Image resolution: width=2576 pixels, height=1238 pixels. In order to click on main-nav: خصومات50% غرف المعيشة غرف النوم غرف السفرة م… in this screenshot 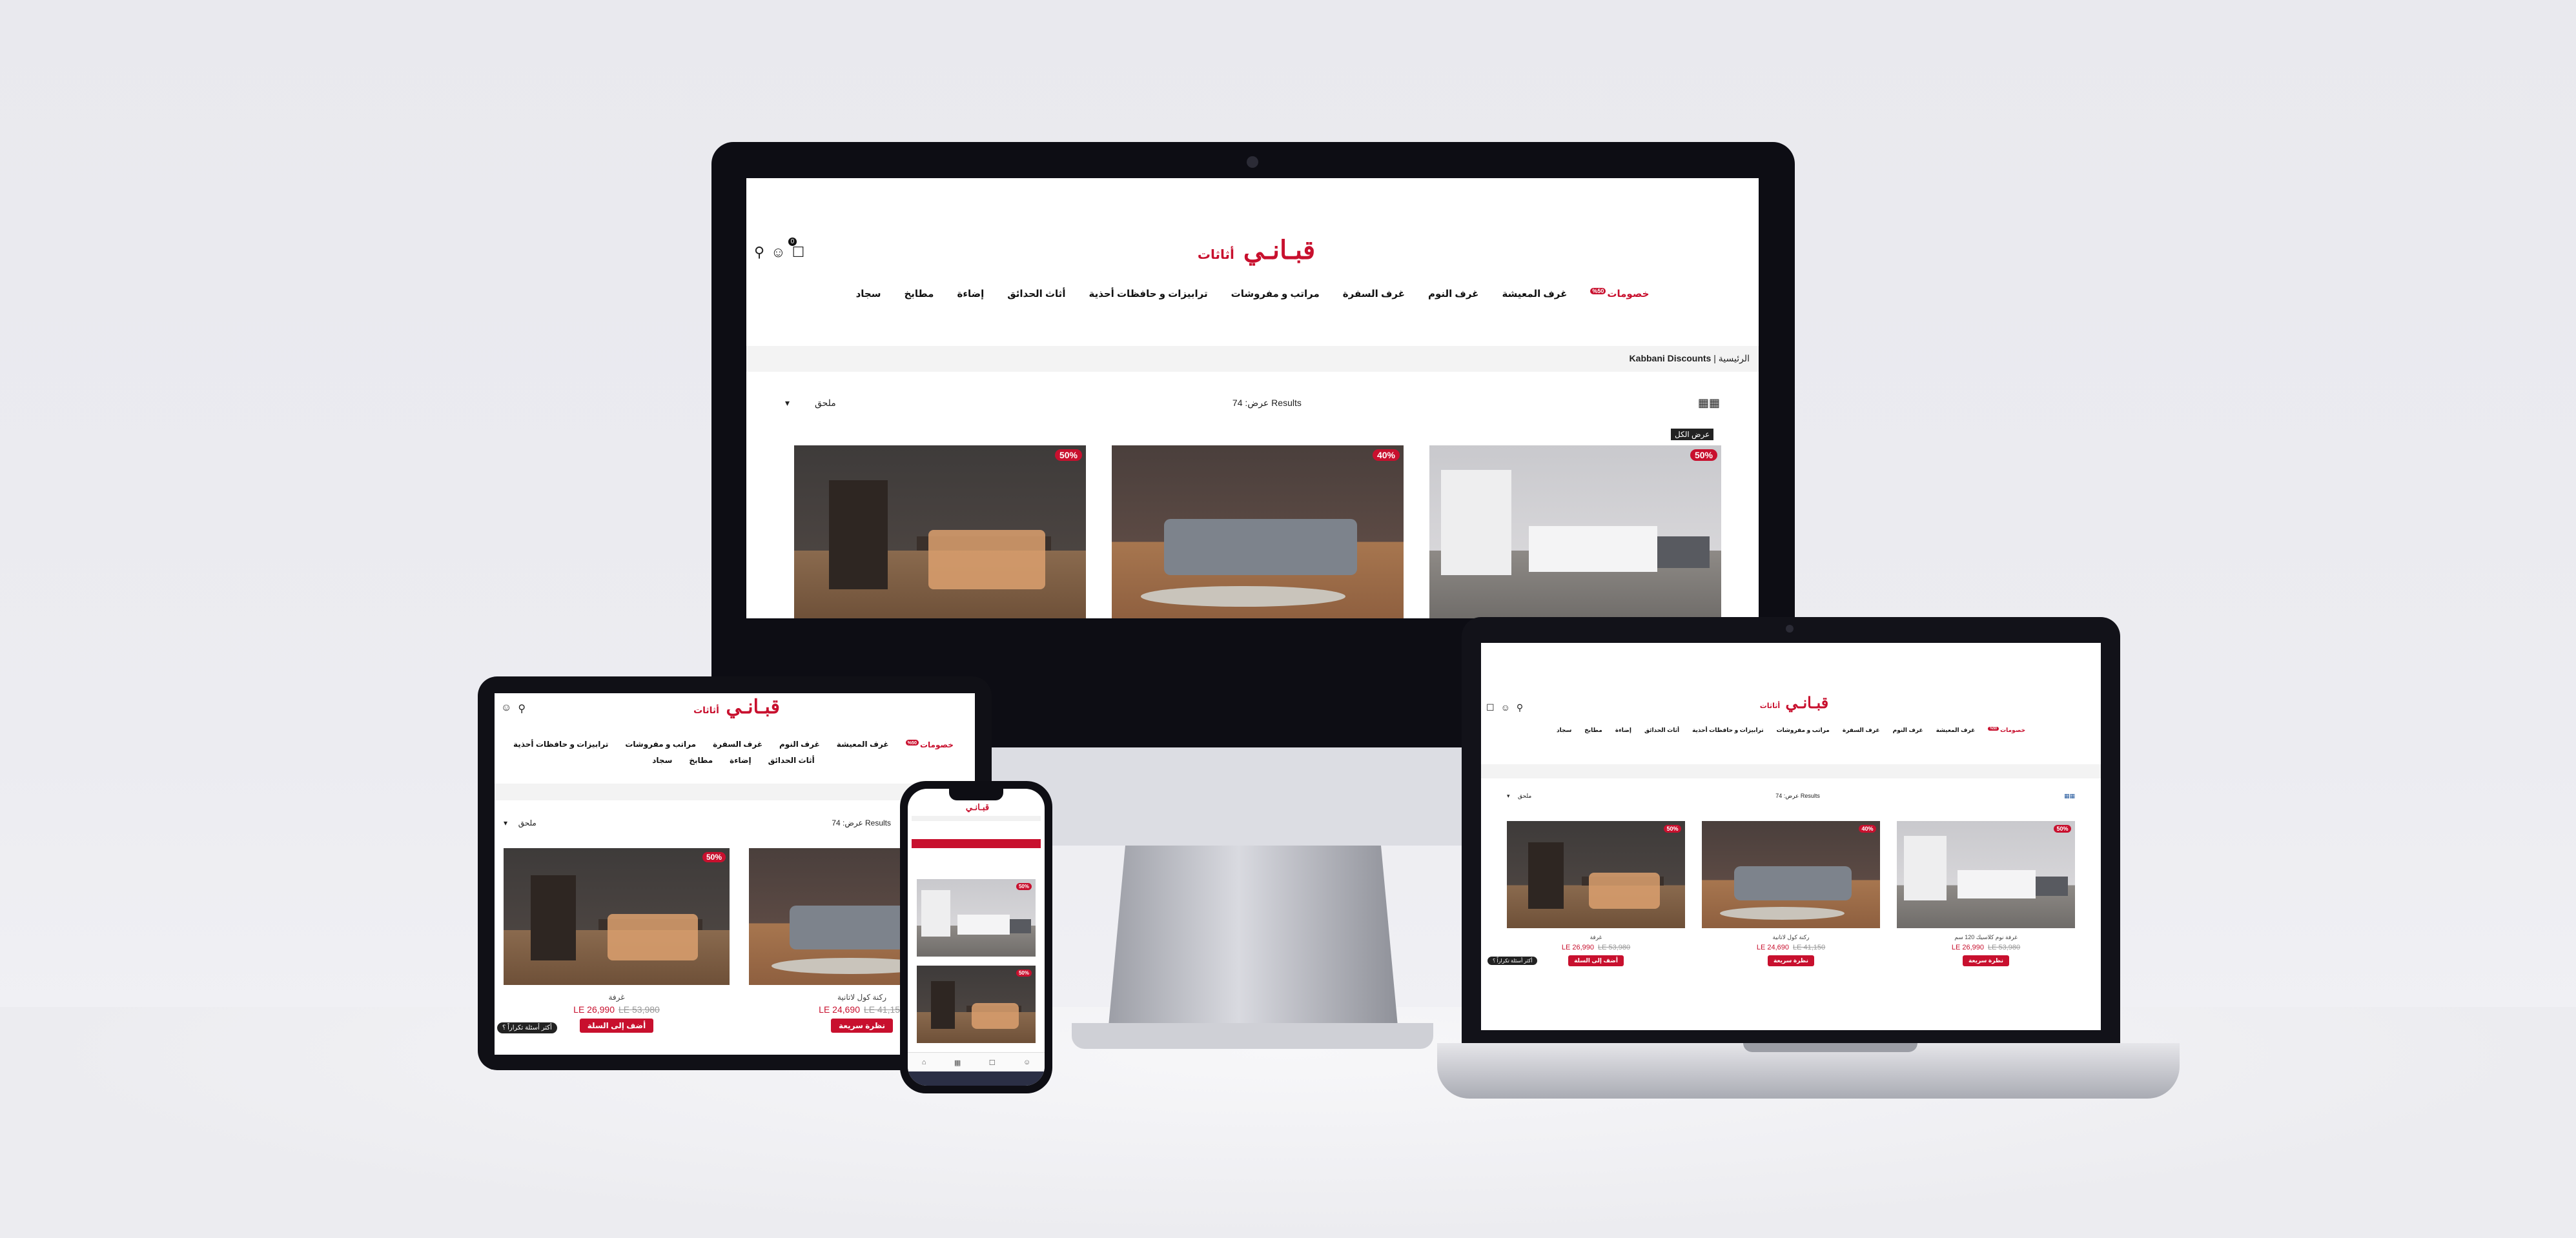, I will do `click(1253, 293)`.